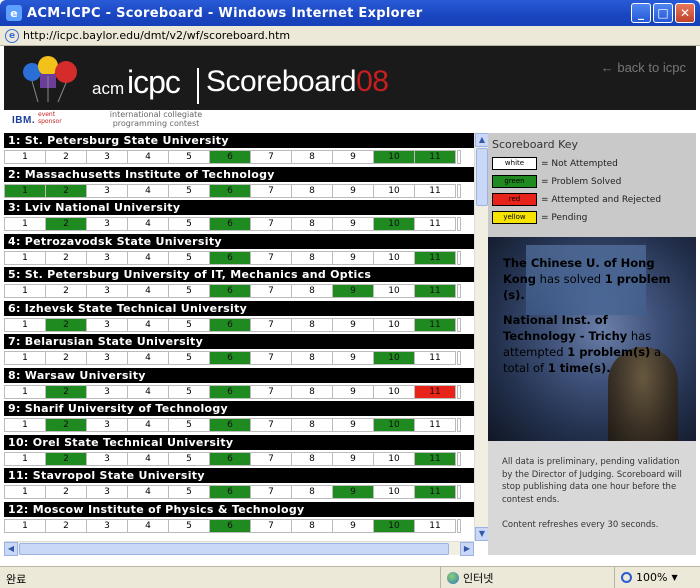 This screenshot has height=588, width=700. I want to click on key-row-rejected: red = Attempted and Rejected, so click(576, 199).